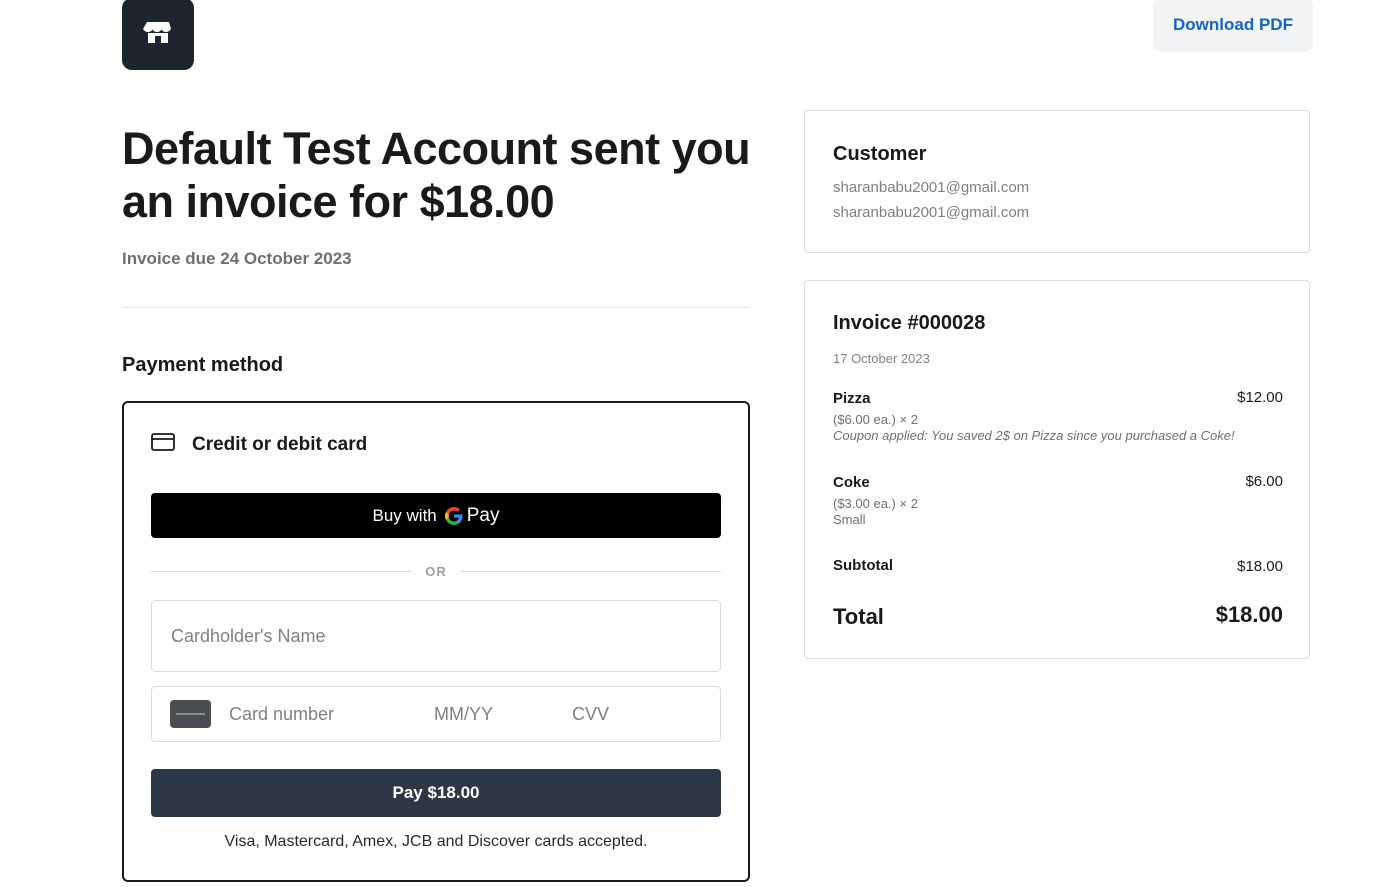 The width and height of the screenshot is (1399, 887). I want to click on or-line-left, so click(282, 571).